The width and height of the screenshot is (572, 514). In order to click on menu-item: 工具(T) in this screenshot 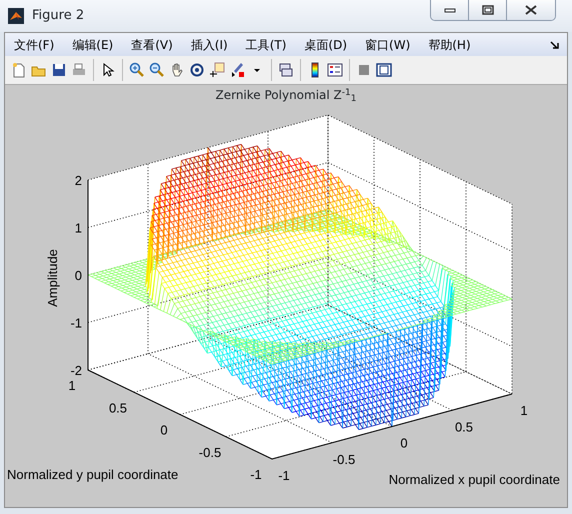, I will do `click(266, 45)`.